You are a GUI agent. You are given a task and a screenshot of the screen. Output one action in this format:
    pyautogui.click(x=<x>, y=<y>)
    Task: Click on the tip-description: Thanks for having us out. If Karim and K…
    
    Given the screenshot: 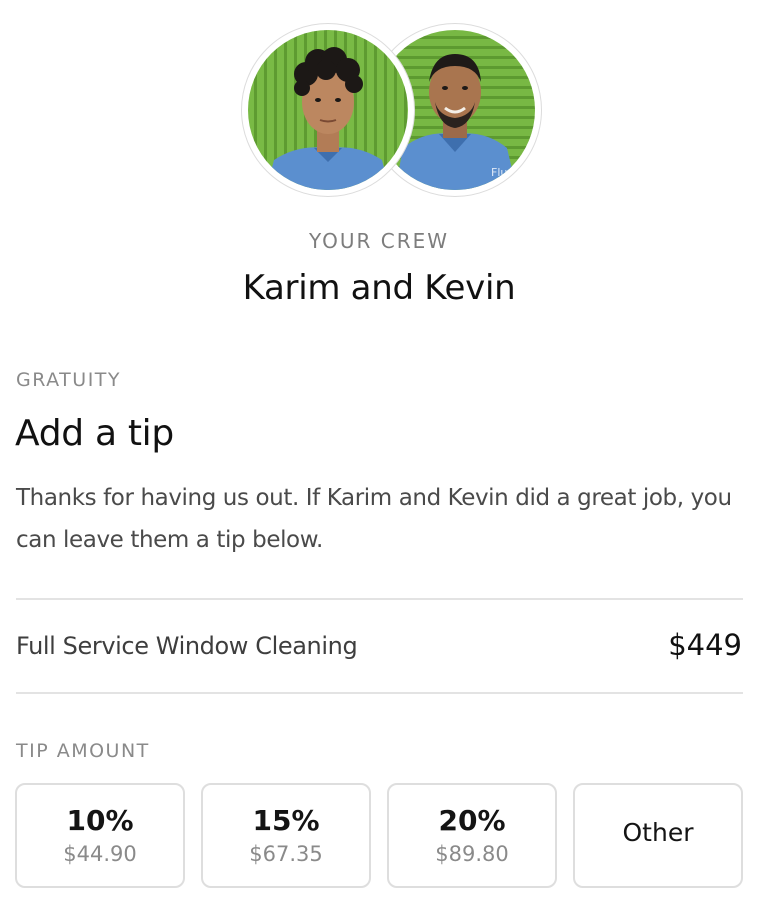 What is the action you would take?
    pyautogui.click(x=374, y=519)
    